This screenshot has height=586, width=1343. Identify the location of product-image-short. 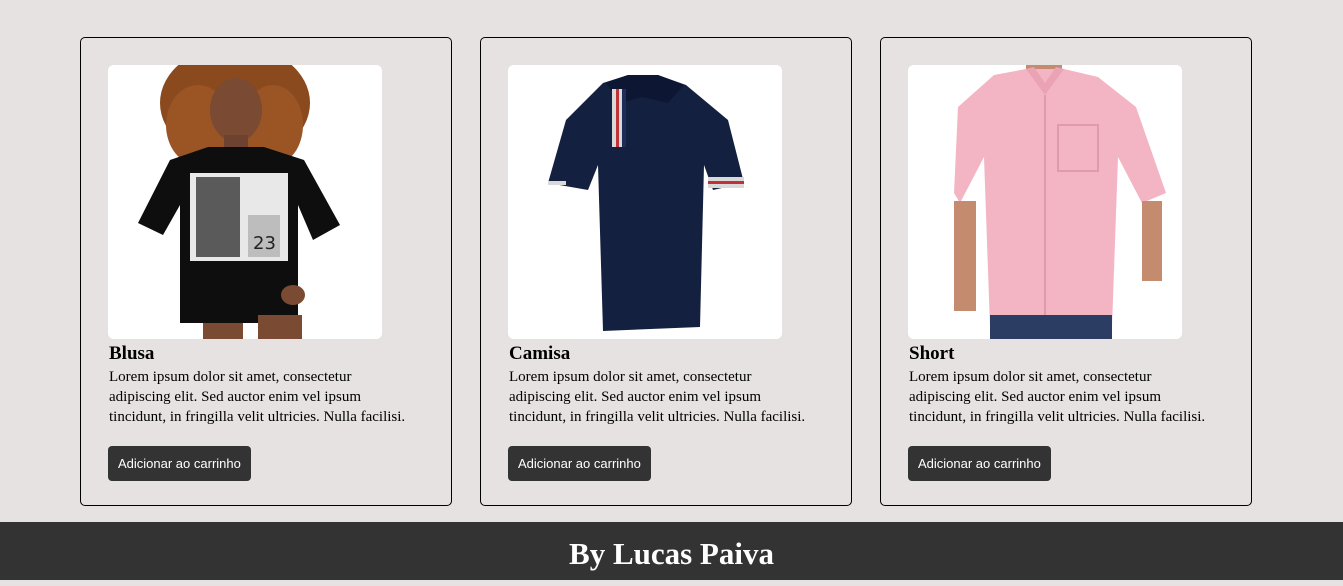
(1045, 202).